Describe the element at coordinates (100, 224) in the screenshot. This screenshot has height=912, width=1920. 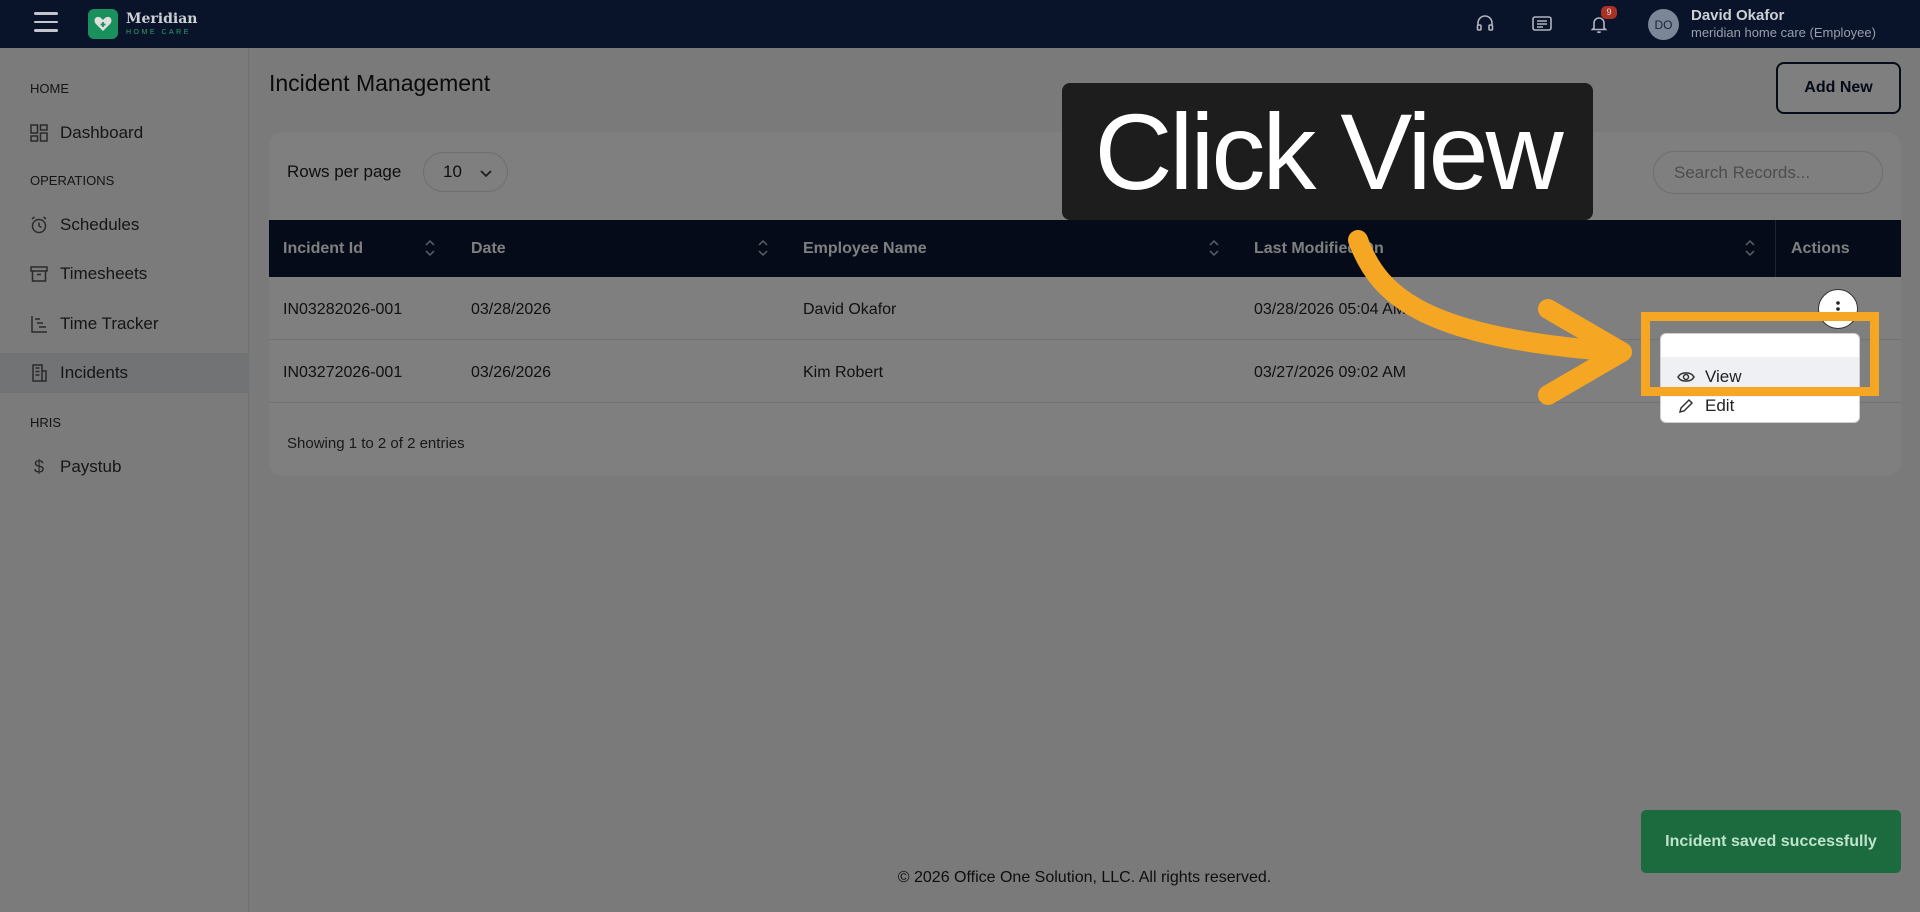
I see `sidebar-item-label: Schedules` at that location.